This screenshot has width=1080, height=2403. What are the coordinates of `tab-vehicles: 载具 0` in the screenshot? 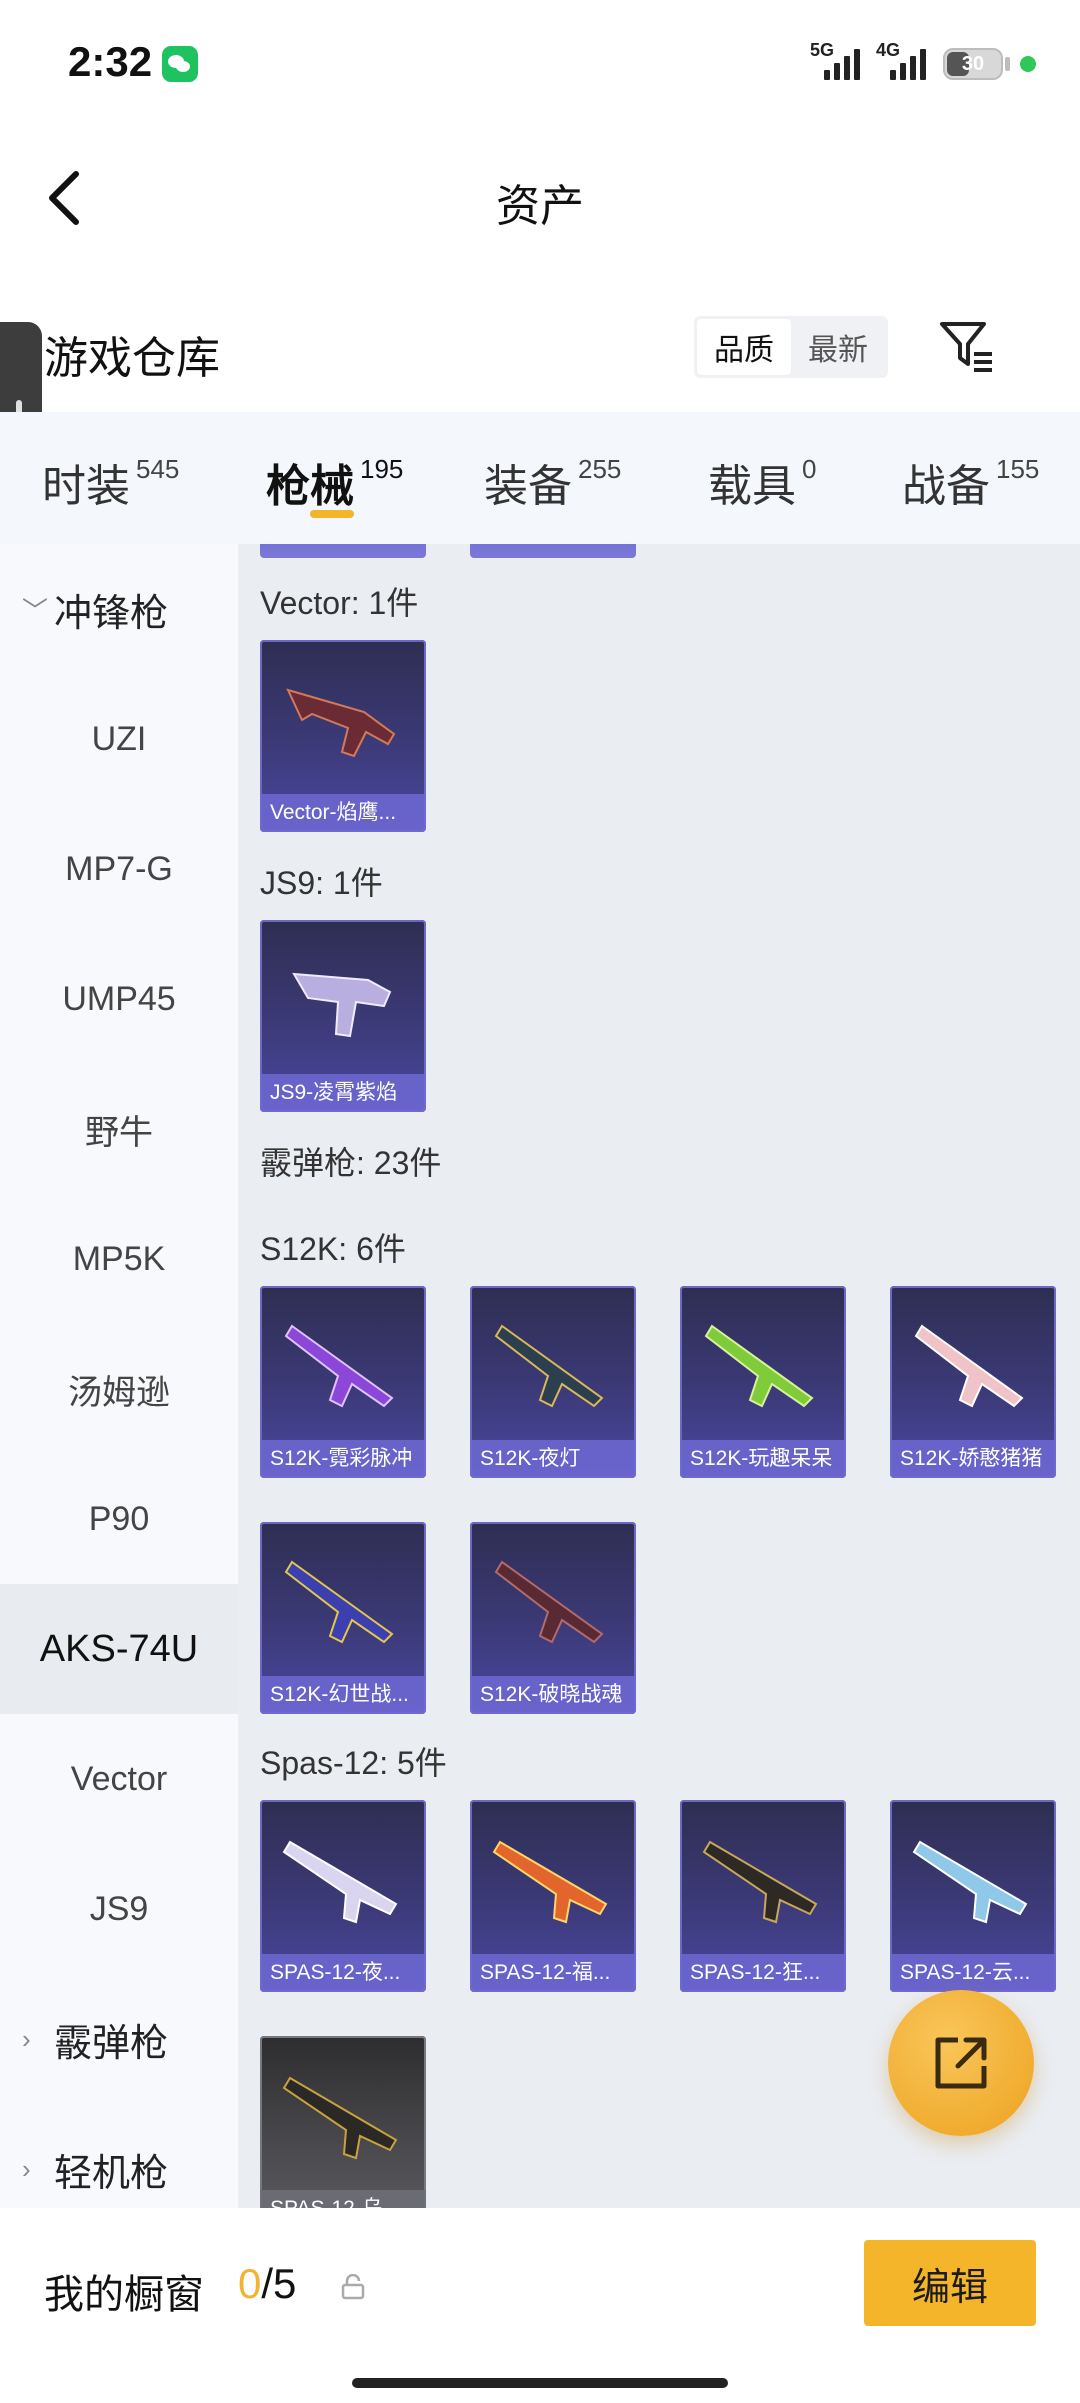 It's located at (762, 482).